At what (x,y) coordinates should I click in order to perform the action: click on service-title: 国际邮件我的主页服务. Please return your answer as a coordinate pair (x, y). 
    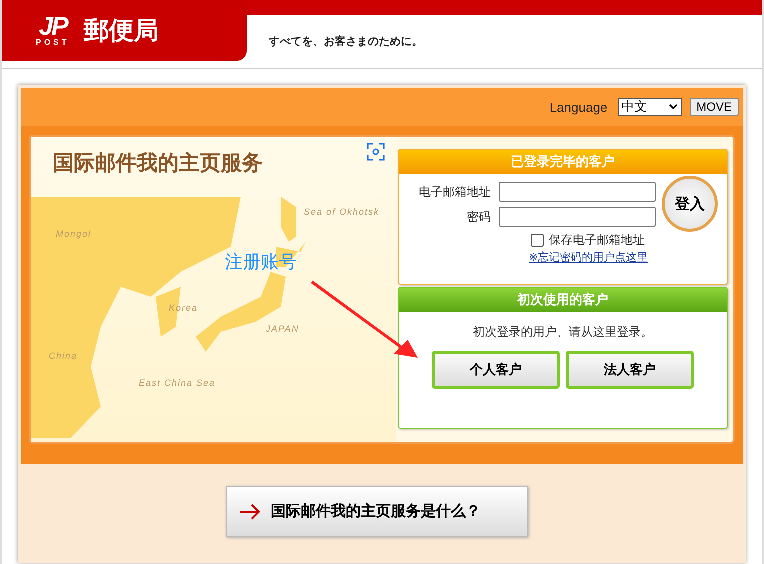
    Looking at the image, I should click on (158, 163).